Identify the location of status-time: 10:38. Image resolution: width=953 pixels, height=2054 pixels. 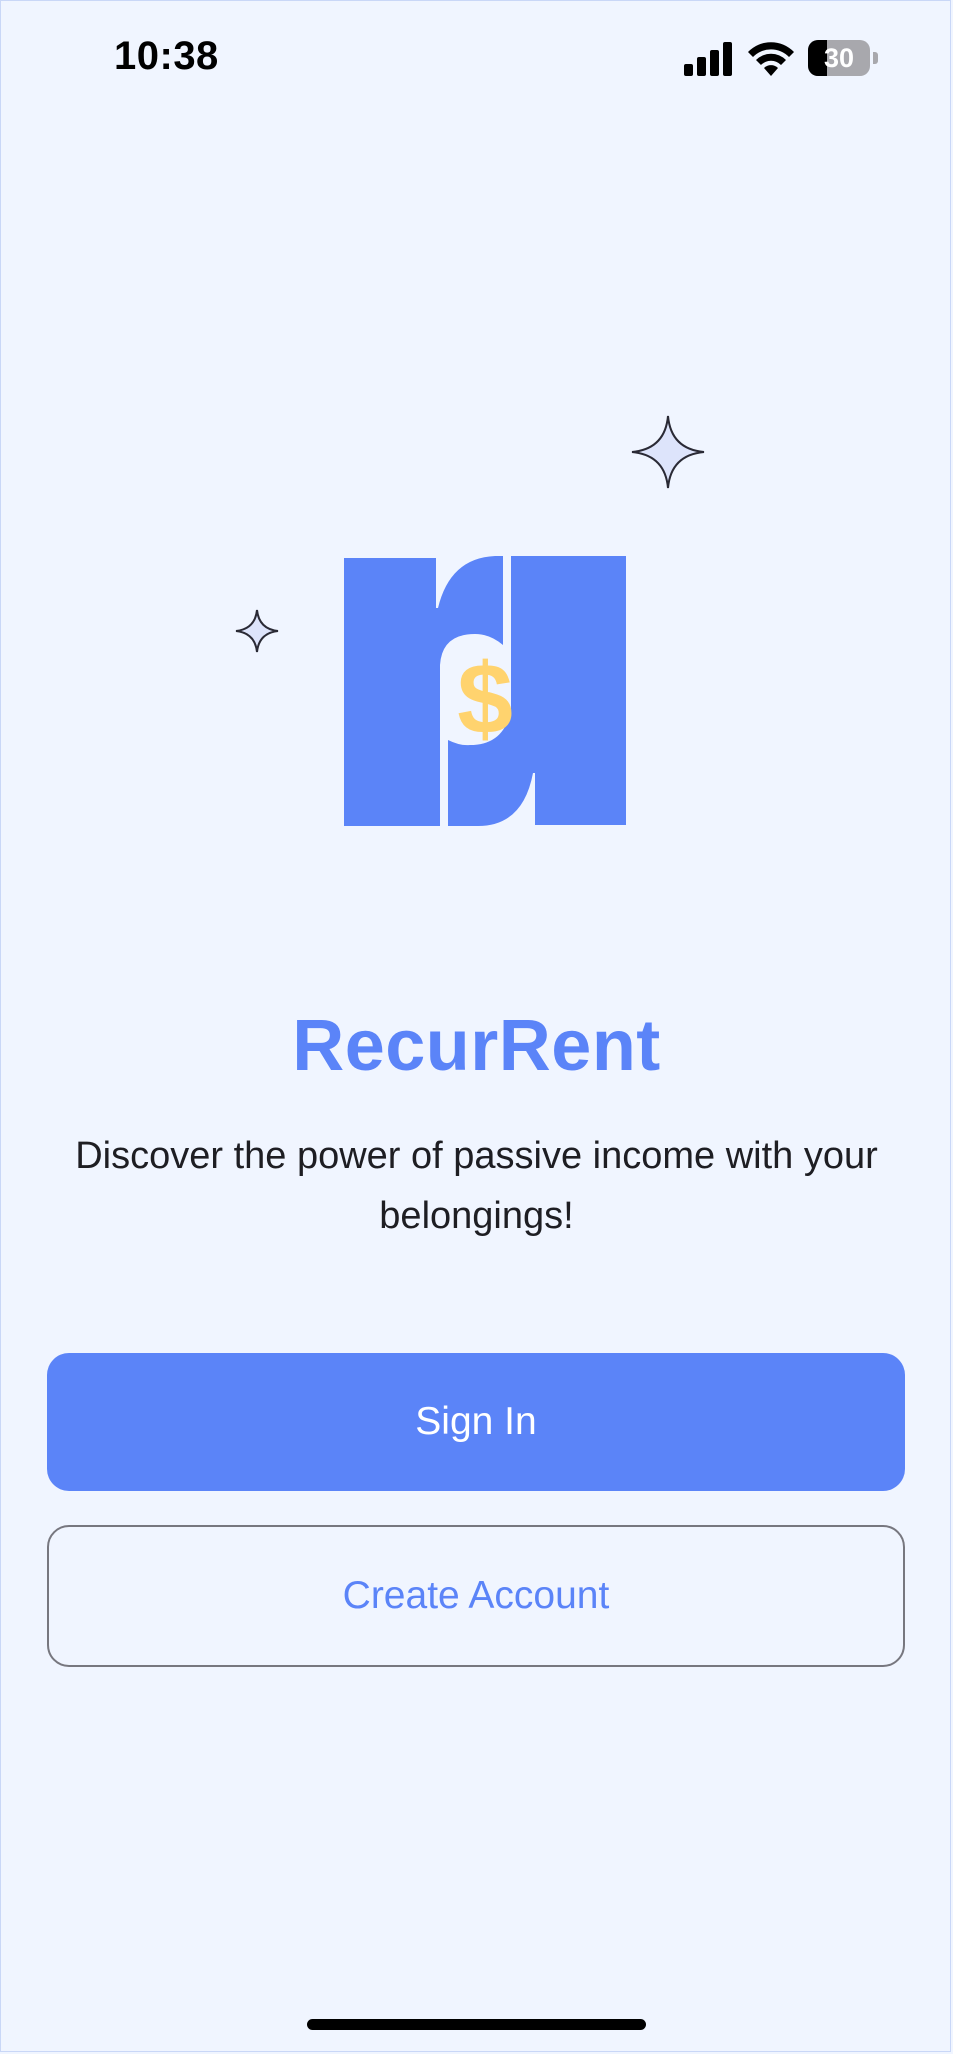
(166, 56).